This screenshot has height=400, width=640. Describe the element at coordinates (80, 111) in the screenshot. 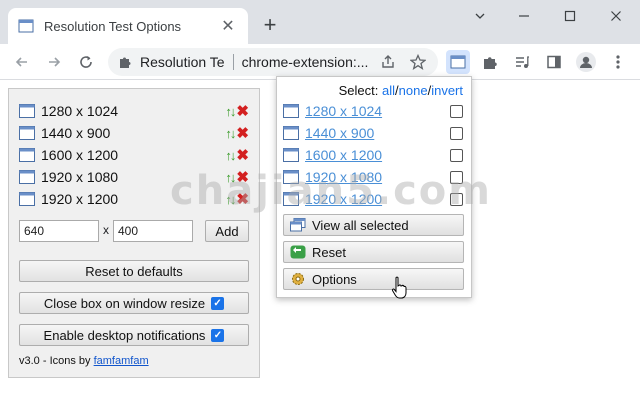

I see `resolution-label: 1280 x 1024` at that location.